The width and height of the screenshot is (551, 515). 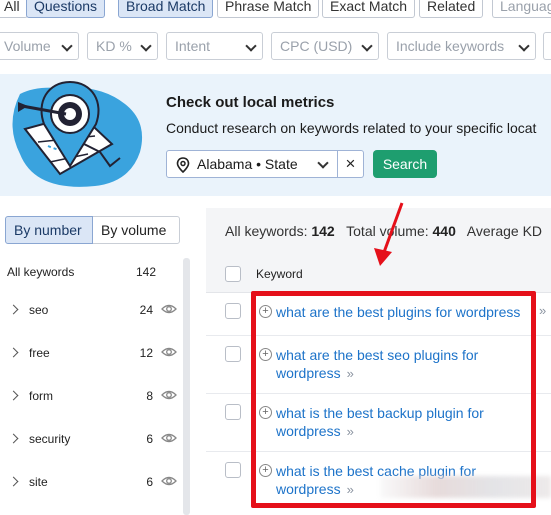 I want to click on tab-related: Related, so click(x=451, y=9).